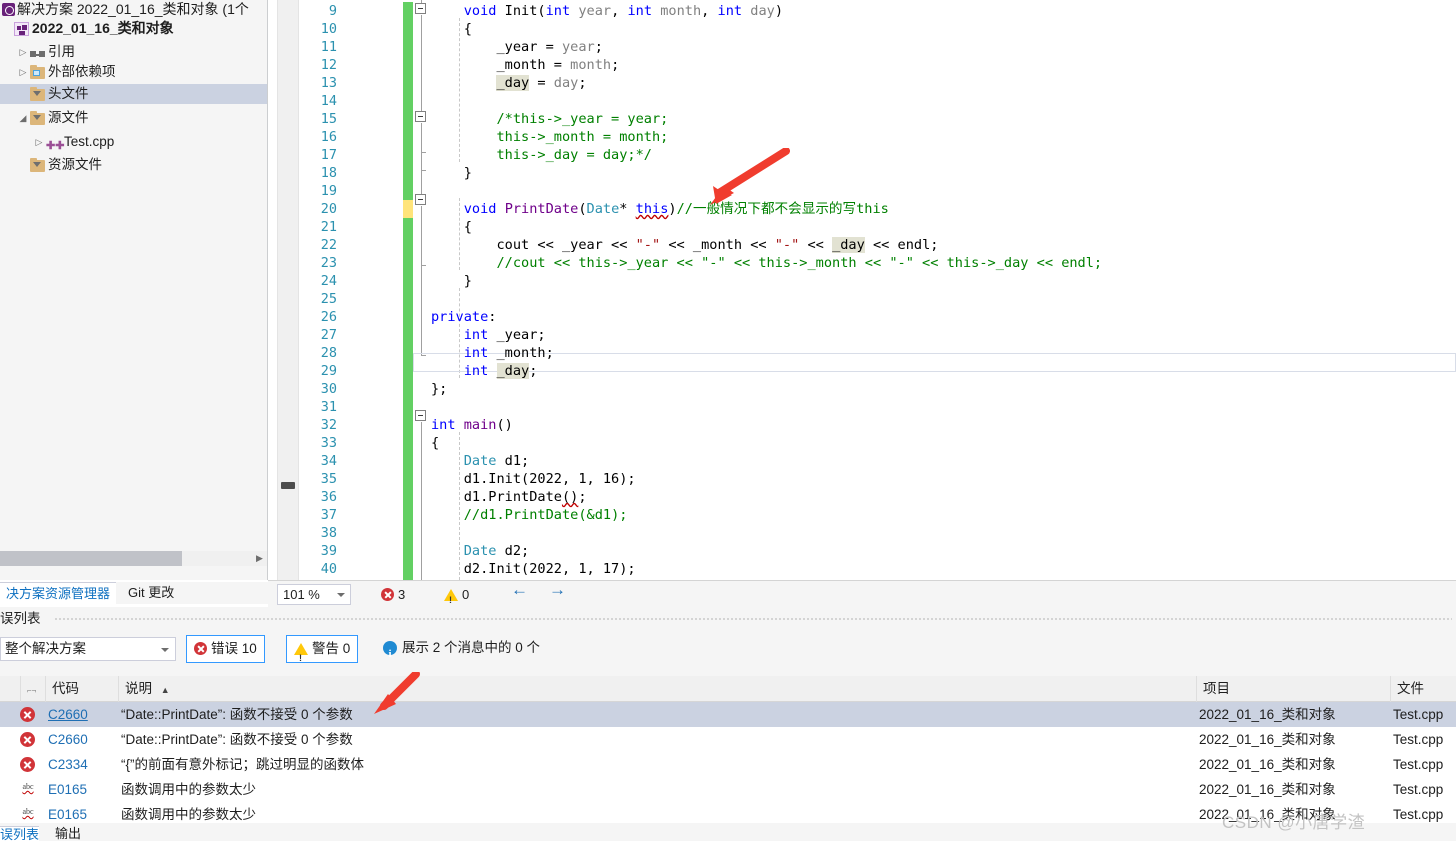 The height and width of the screenshot is (841, 1456). I want to click on status-error-count: 3, so click(393, 595).